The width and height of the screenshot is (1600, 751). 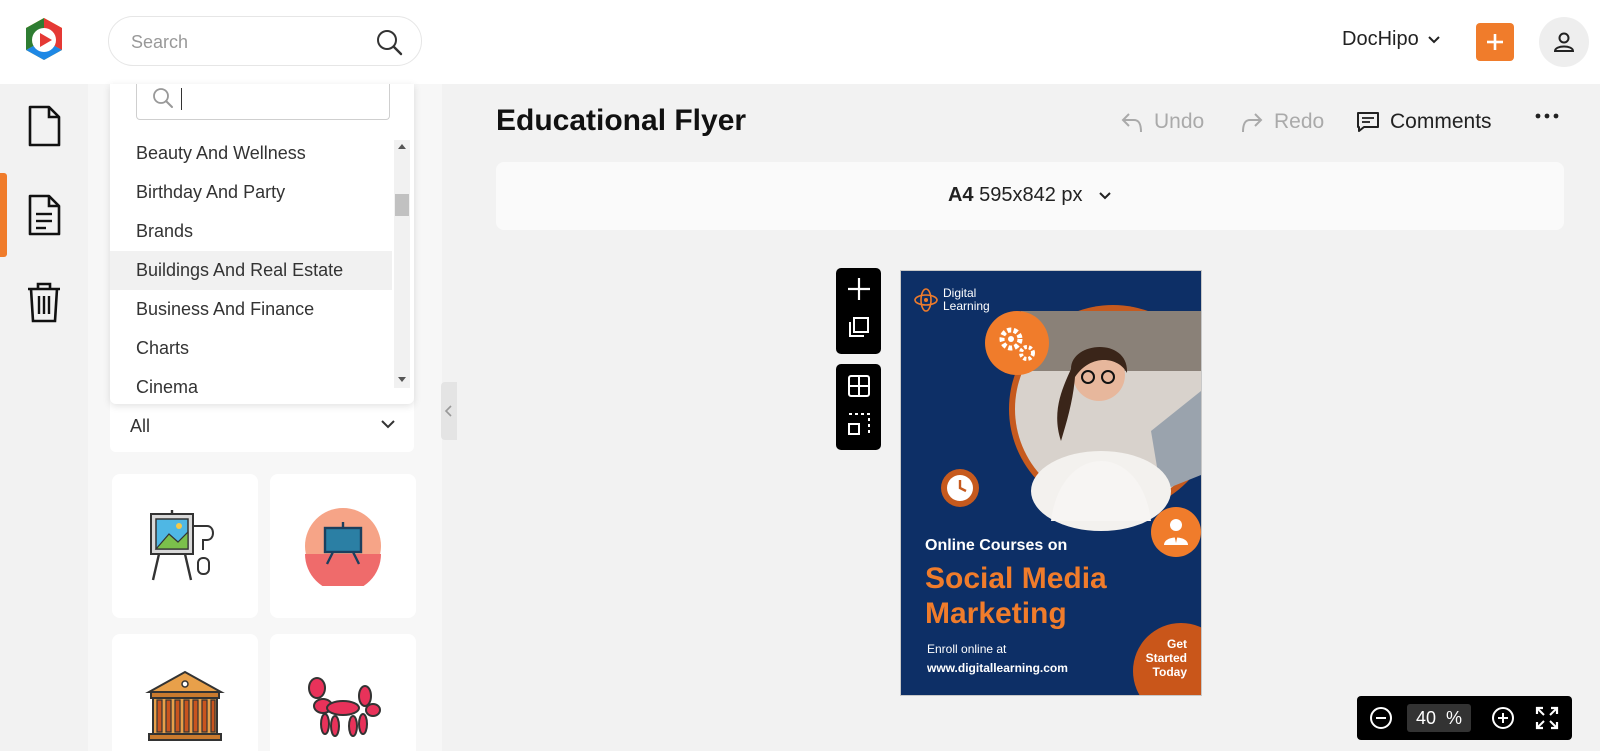 What do you see at coordinates (858, 311) in the screenshot?
I see `page-toolbar` at bounding box center [858, 311].